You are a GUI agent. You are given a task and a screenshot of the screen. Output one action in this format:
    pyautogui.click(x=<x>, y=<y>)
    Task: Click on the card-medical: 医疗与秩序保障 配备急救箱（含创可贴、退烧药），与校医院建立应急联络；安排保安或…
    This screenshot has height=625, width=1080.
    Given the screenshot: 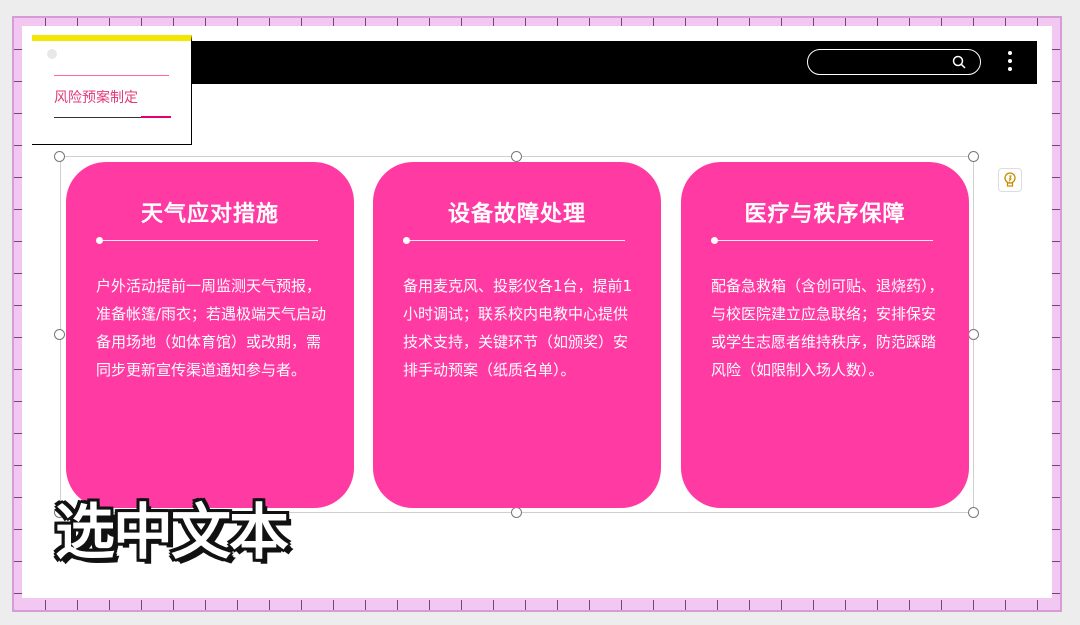 What is the action you would take?
    pyautogui.click(x=825, y=335)
    